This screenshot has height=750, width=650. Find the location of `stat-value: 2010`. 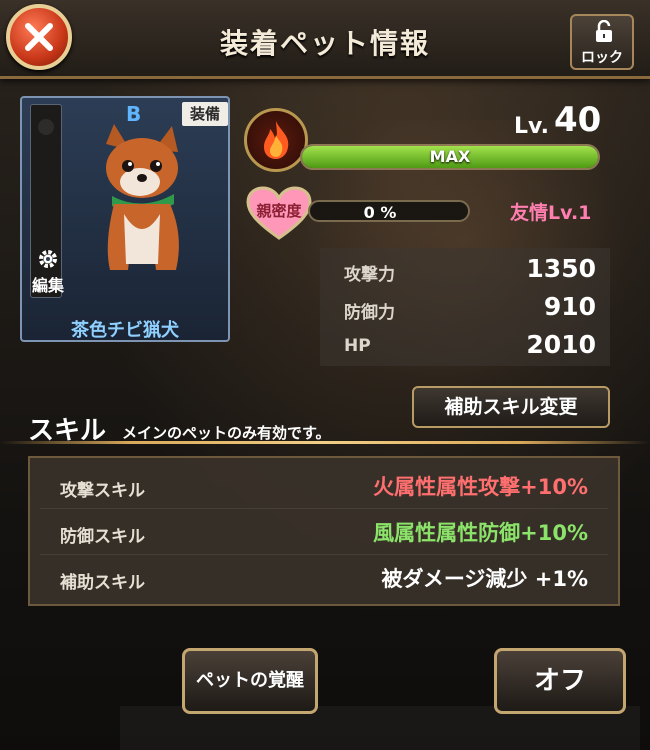

stat-value: 2010 is located at coordinates (561, 344).